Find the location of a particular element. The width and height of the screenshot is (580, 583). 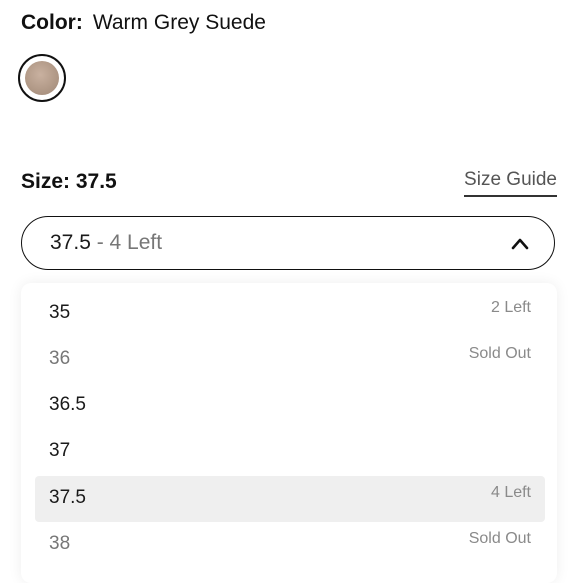

option-size: 35 is located at coordinates (60, 312).